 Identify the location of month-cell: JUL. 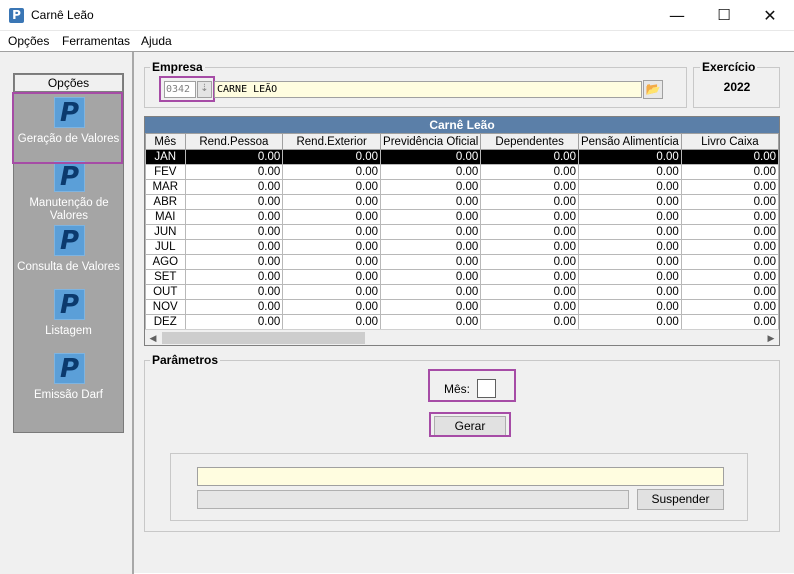
(165, 247).